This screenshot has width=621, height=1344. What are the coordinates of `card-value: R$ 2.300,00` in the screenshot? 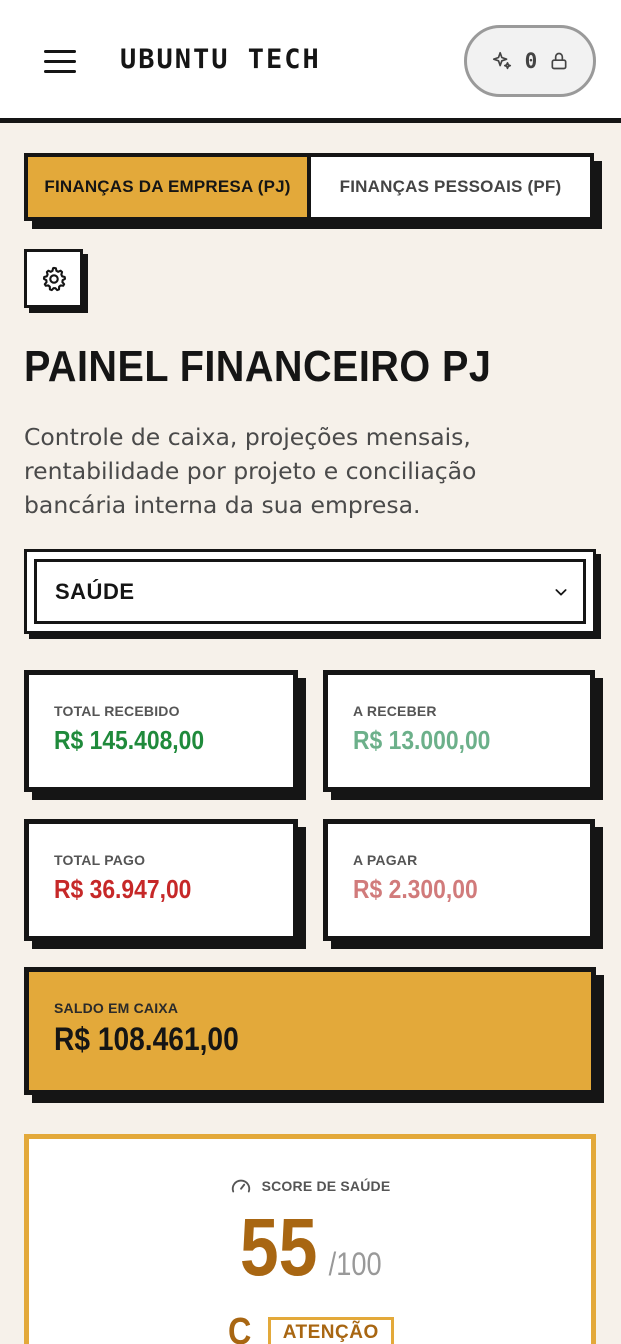 It's located at (415, 889).